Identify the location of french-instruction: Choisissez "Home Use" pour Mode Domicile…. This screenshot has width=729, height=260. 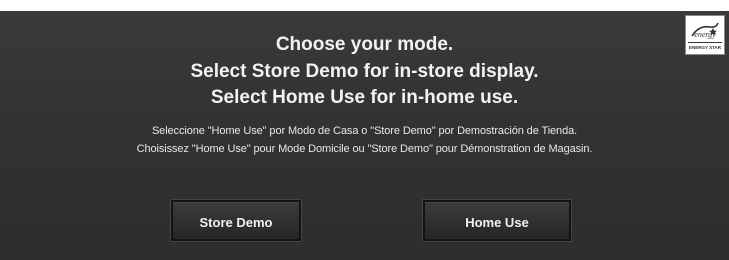
(364, 149).